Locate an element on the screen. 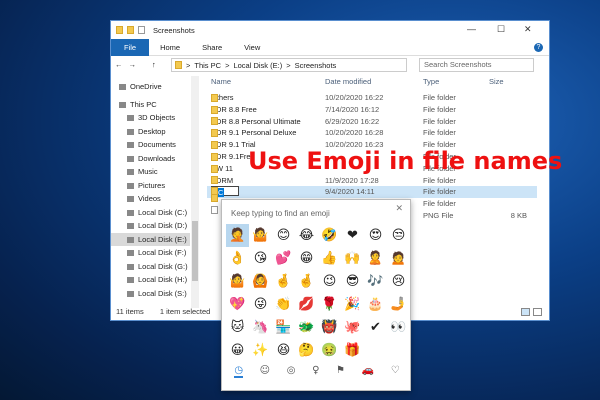  emoji-item: 😘 is located at coordinates (260, 258).